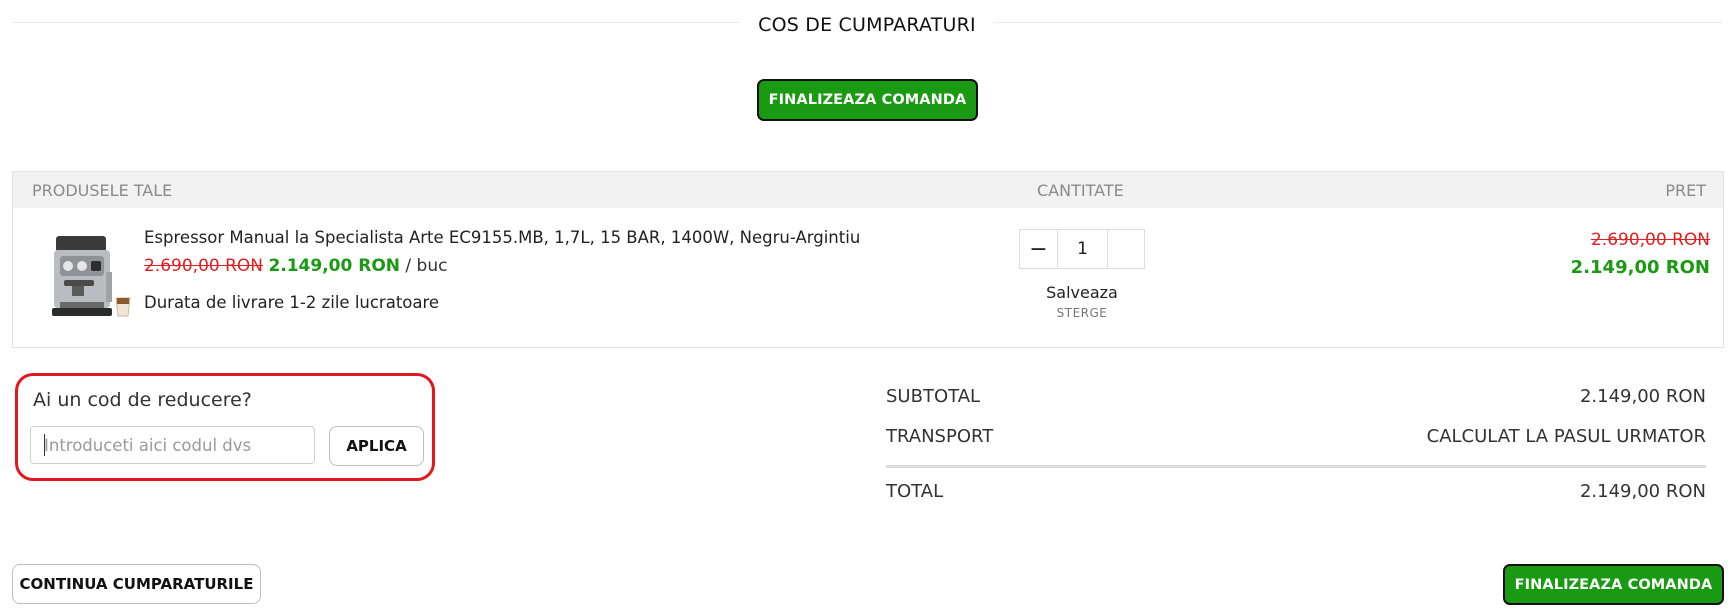 Image resolution: width=1732 pixels, height=616 pixels. What do you see at coordinates (1642, 491) in the screenshot?
I see `total-value: 2.149,00 RON` at bounding box center [1642, 491].